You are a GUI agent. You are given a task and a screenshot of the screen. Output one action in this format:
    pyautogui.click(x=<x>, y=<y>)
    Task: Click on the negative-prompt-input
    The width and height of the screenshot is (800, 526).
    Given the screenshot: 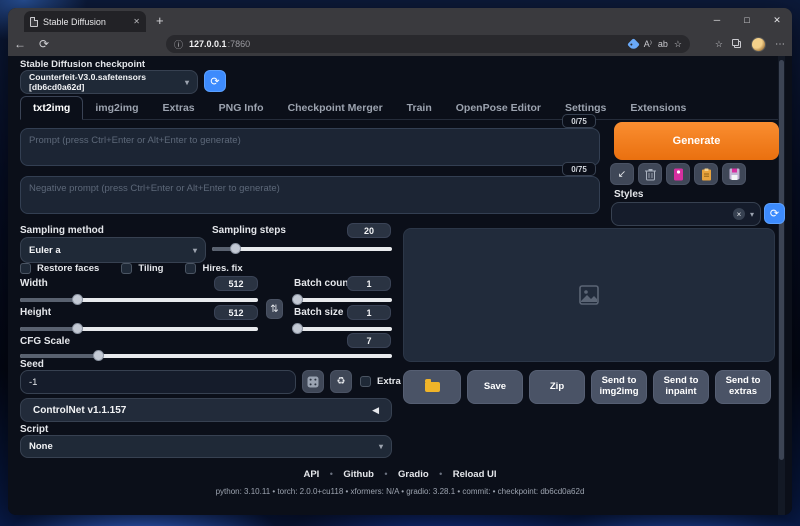 What is the action you would take?
    pyautogui.click(x=310, y=195)
    